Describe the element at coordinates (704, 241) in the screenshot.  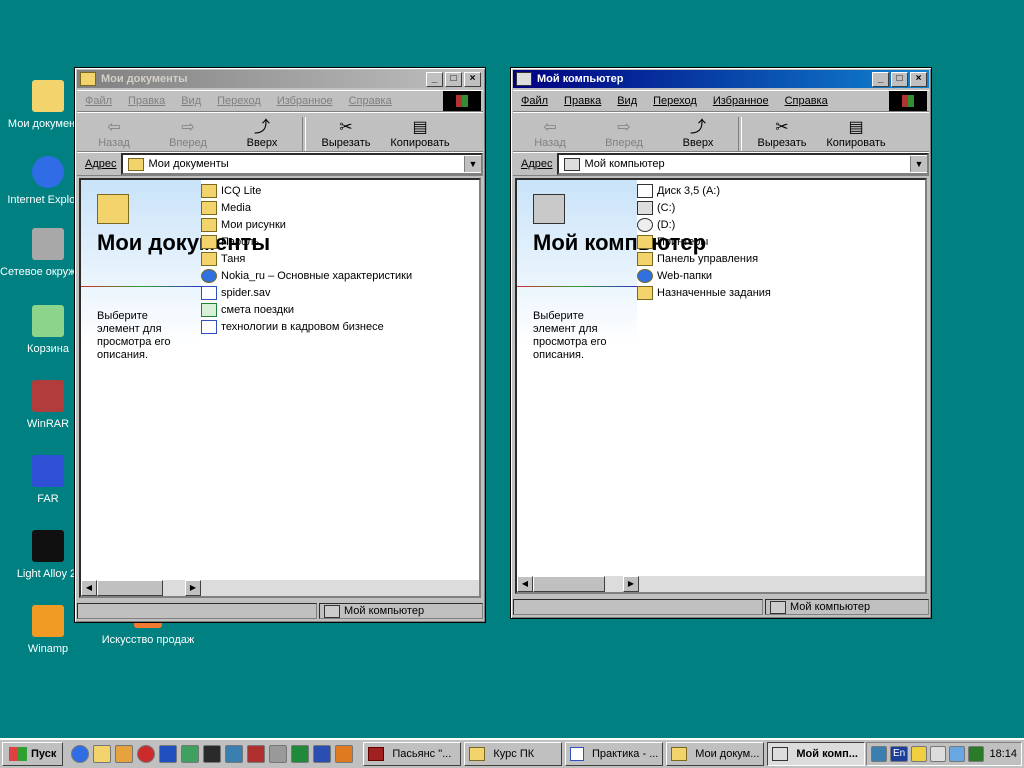
I see `file-item: Принтеры` at that location.